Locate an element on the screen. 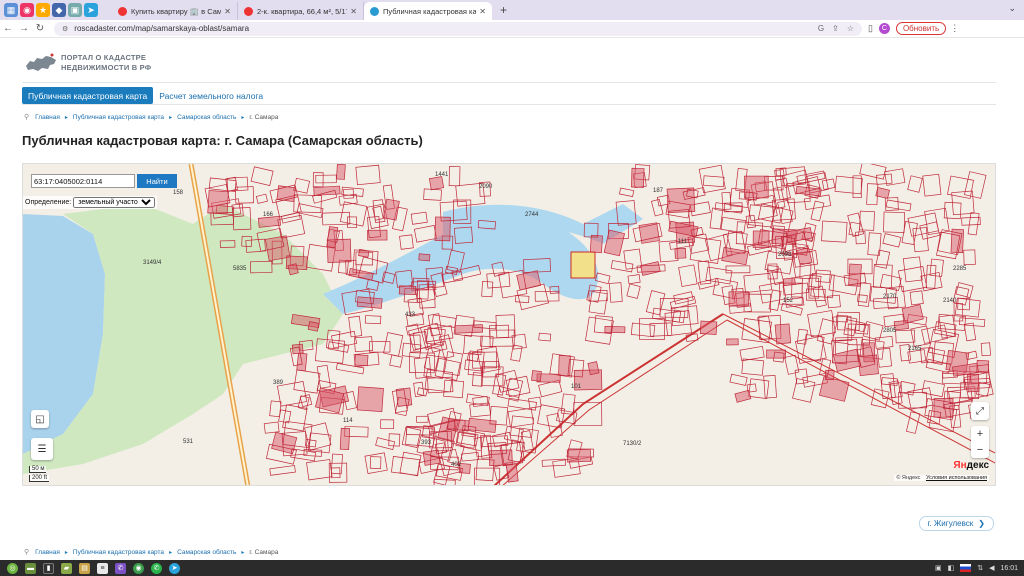  terms-link: Условия использования is located at coordinates (956, 478).